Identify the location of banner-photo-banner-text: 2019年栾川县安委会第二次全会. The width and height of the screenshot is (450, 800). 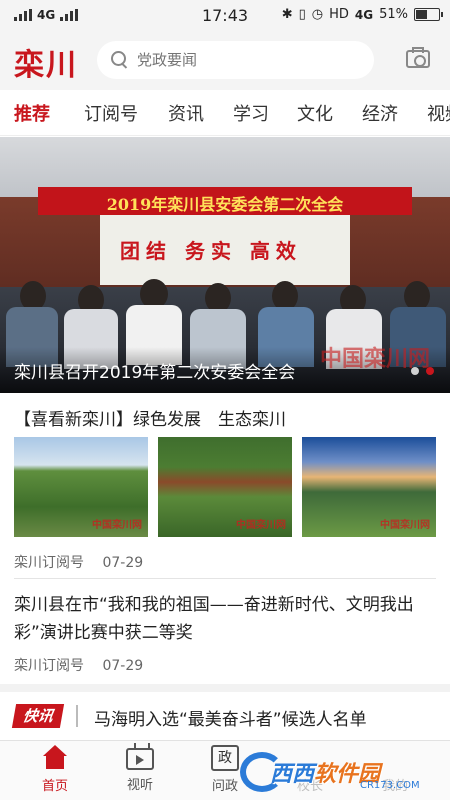
(225, 204).